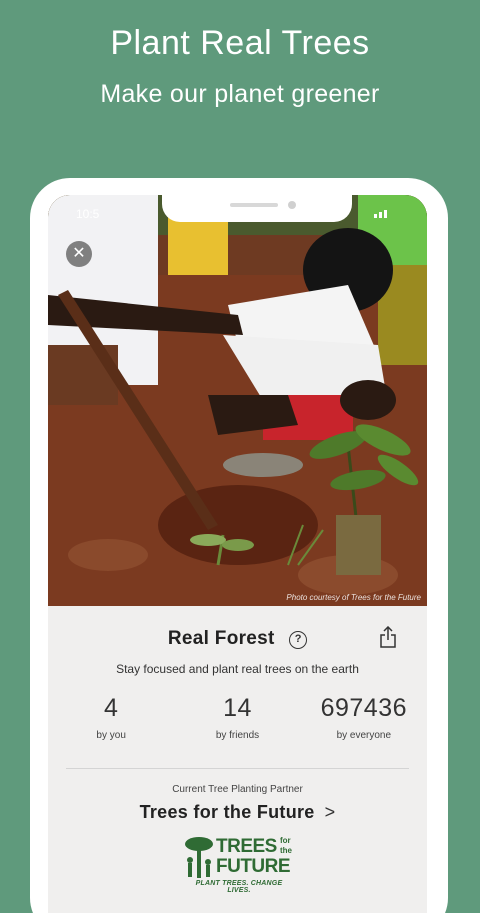 The width and height of the screenshot is (480, 913). What do you see at coordinates (254, 205) in the screenshot?
I see `speaker-icon` at bounding box center [254, 205].